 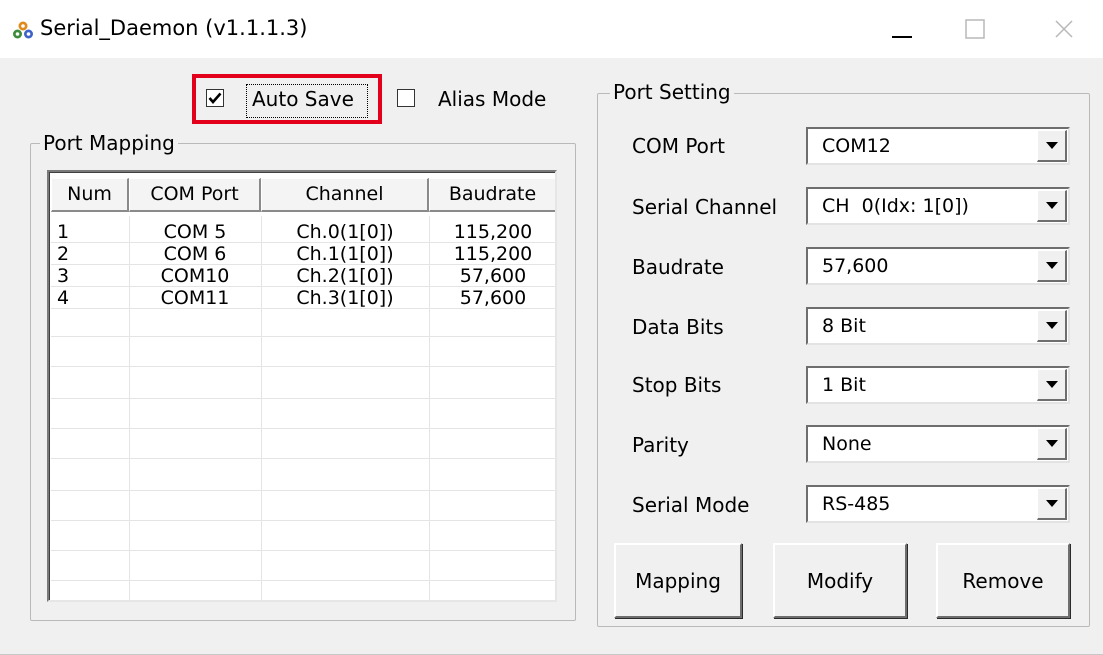 What do you see at coordinates (492, 99) in the screenshot?
I see `alias-mode-label: Alias Mode` at bounding box center [492, 99].